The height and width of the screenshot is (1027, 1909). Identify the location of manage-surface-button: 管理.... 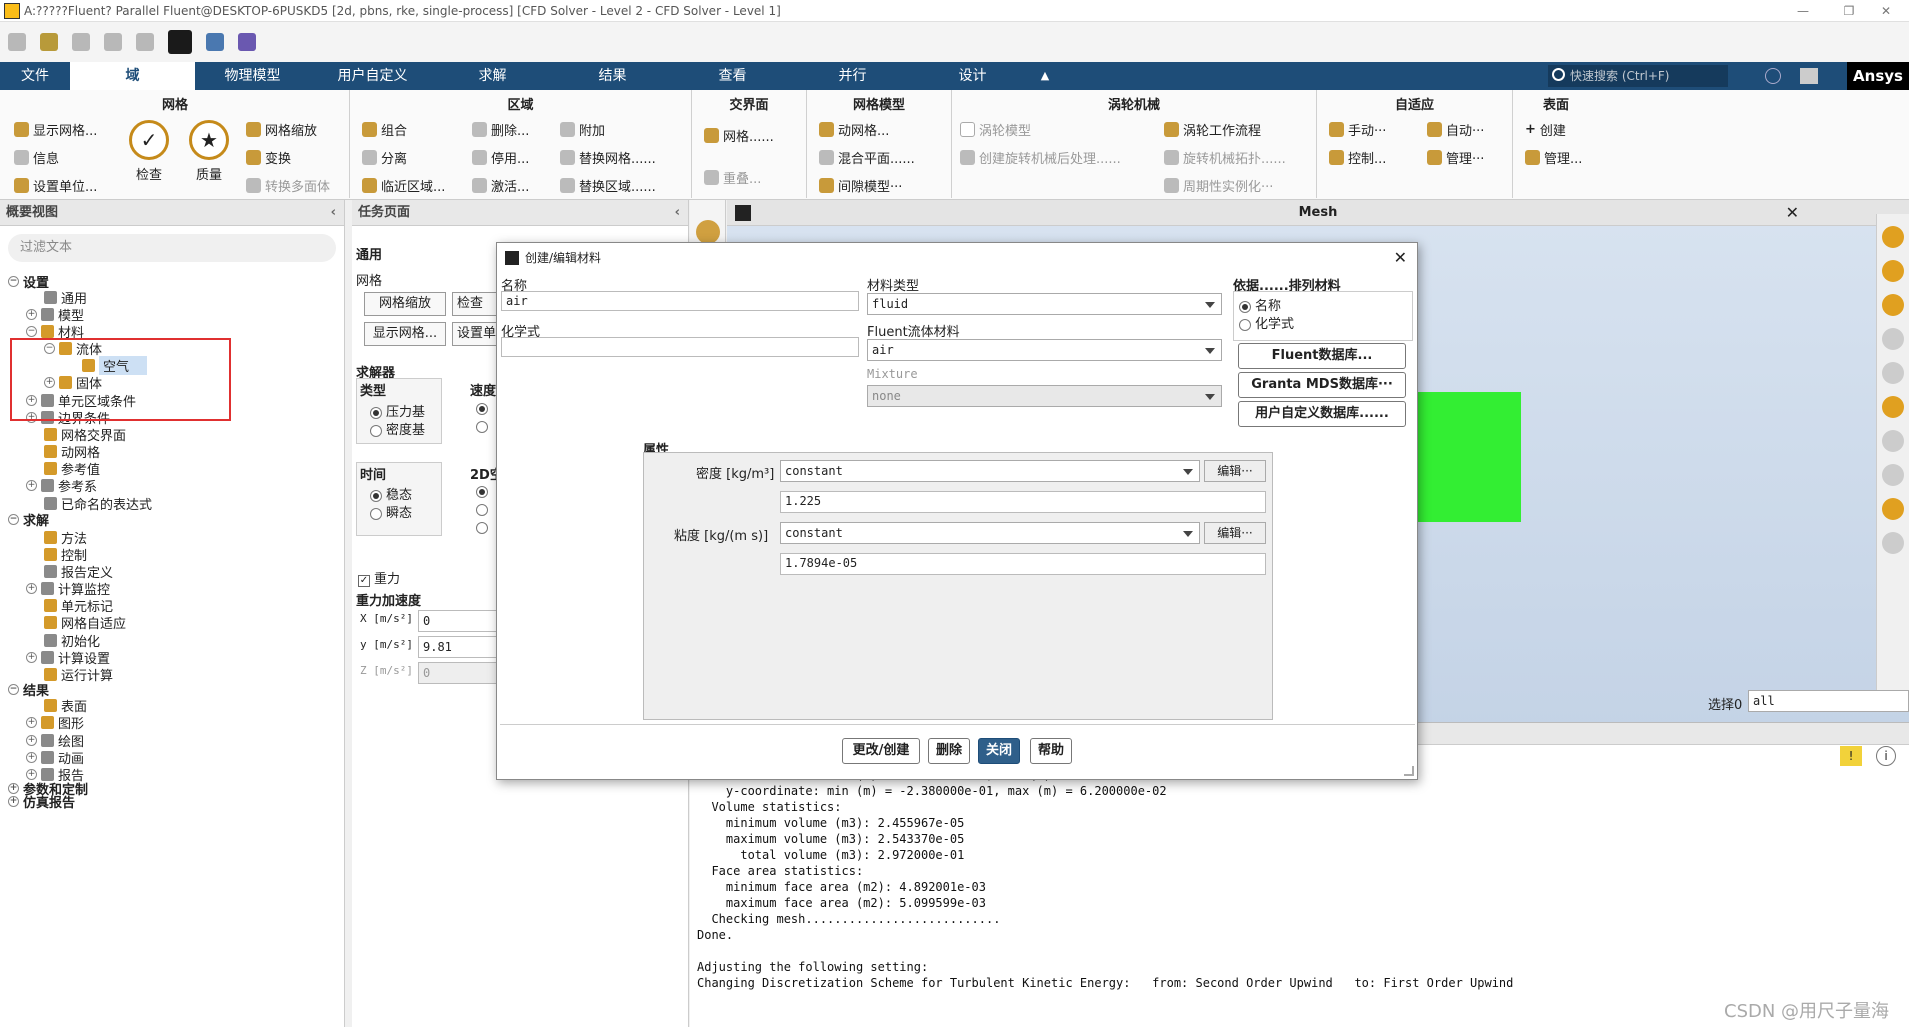
(1553, 157).